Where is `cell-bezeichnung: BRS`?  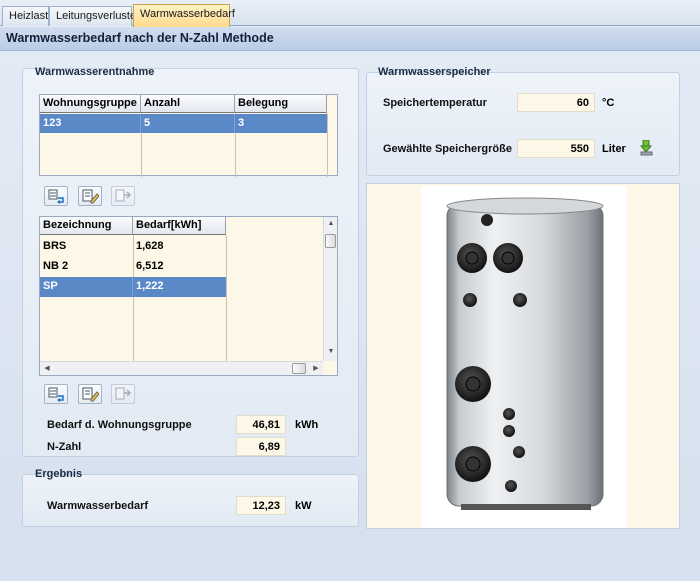 cell-bezeichnung: BRS is located at coordinates (55, 246).